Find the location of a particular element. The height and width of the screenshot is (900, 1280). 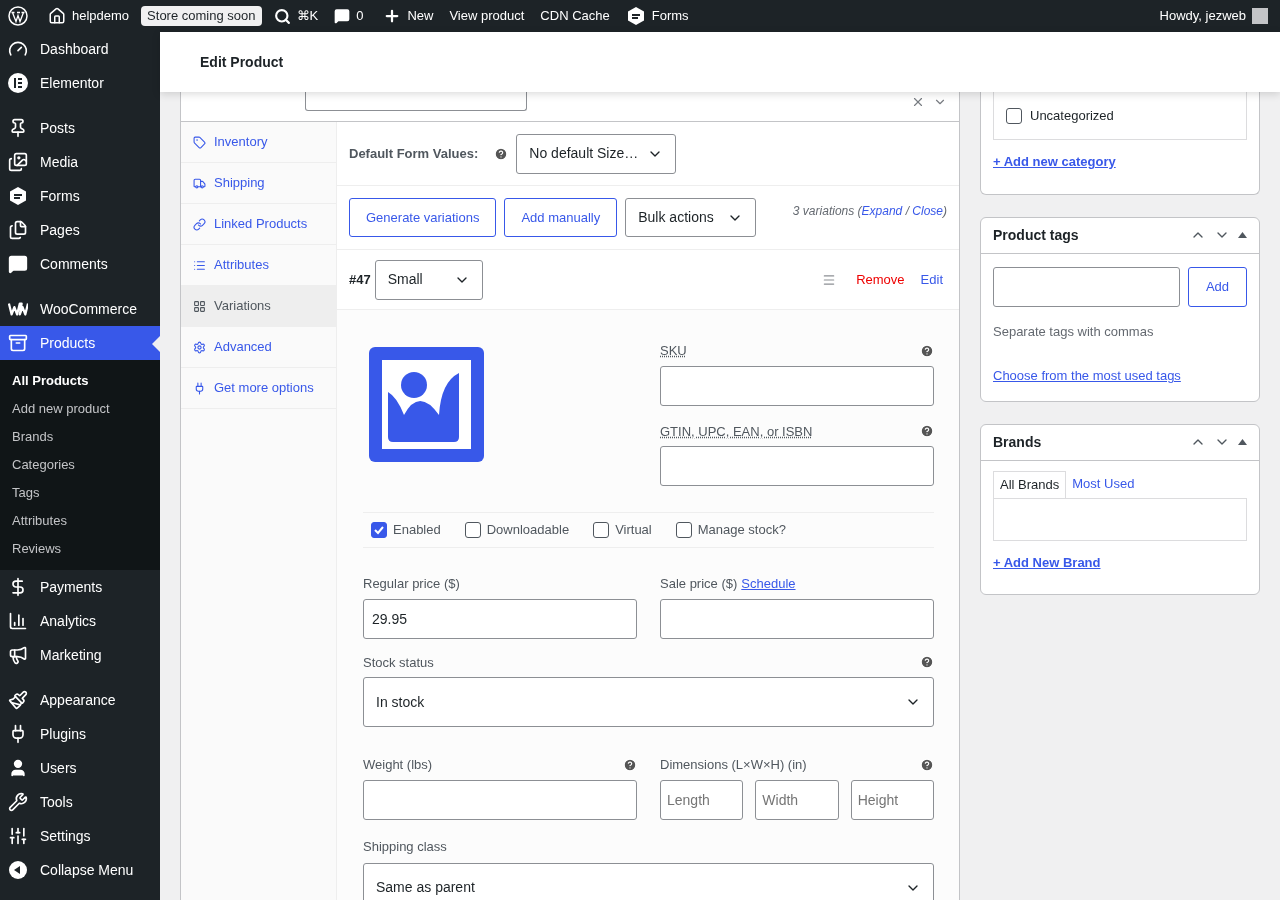

gtin-field is located at coordinates (797, 466).